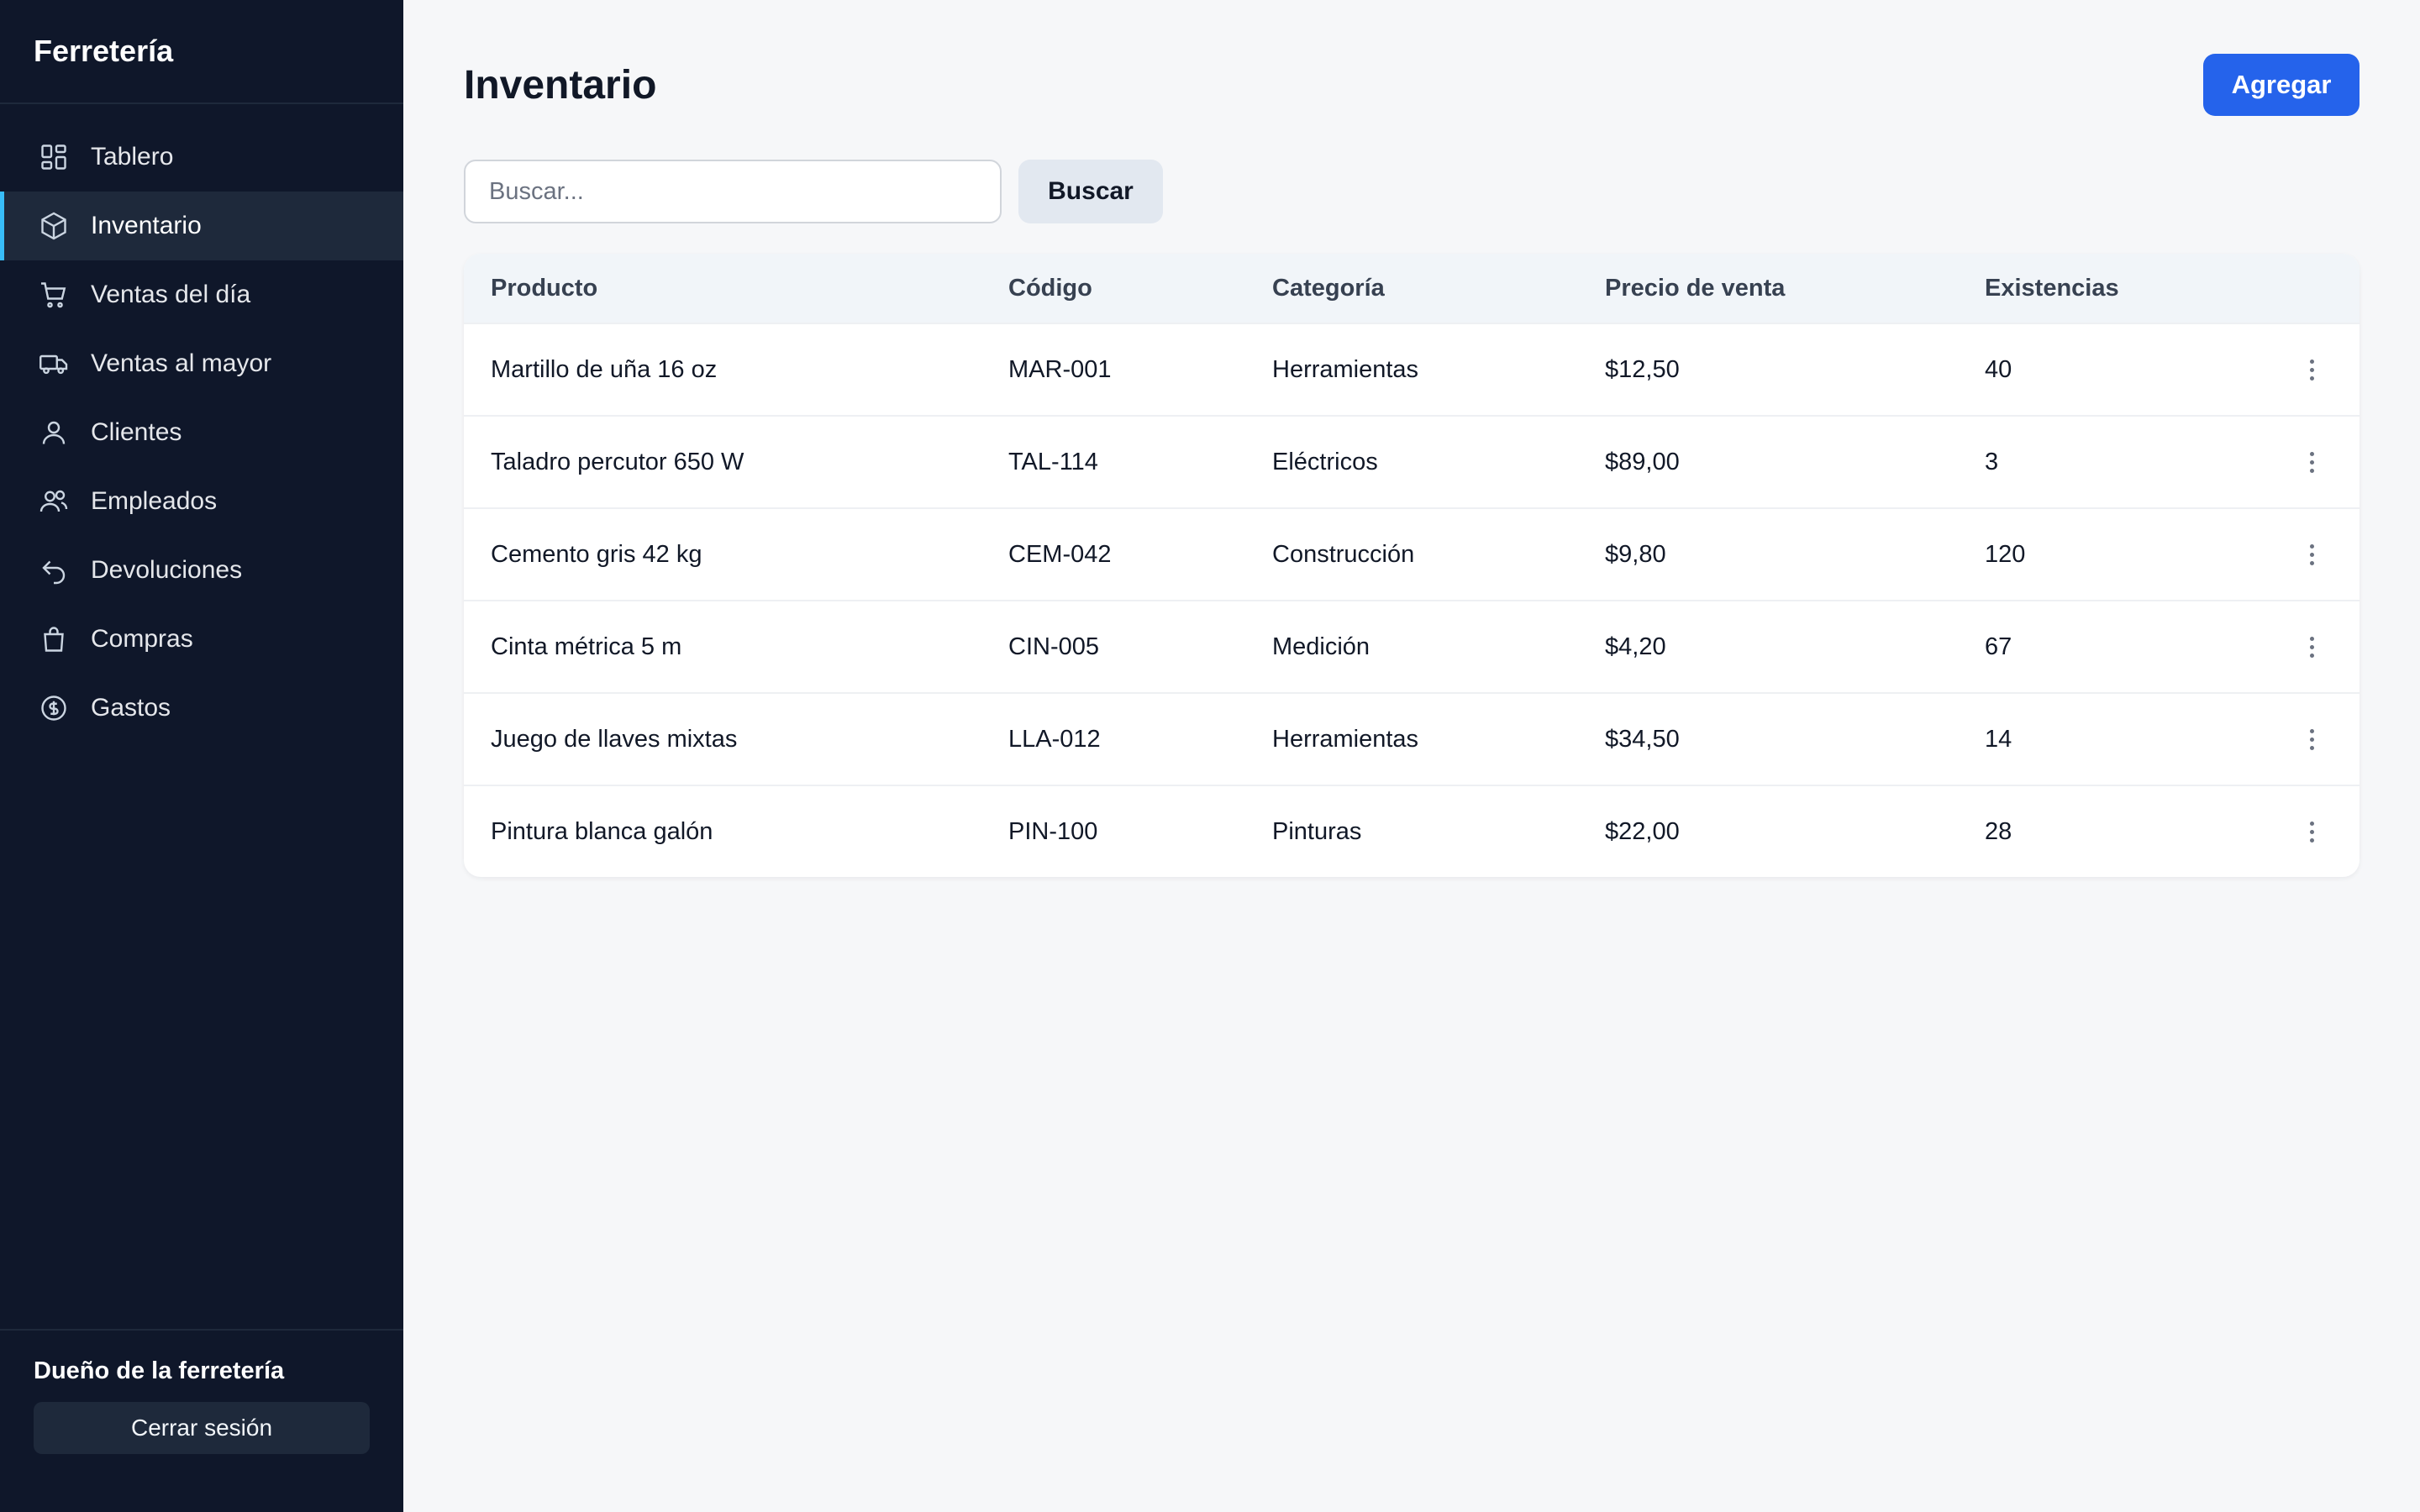 The image size is (2420, 1512). I want to click on sidebar-footer: Dueño de la ferretería Cerrar sesión, so click(202, 1420).